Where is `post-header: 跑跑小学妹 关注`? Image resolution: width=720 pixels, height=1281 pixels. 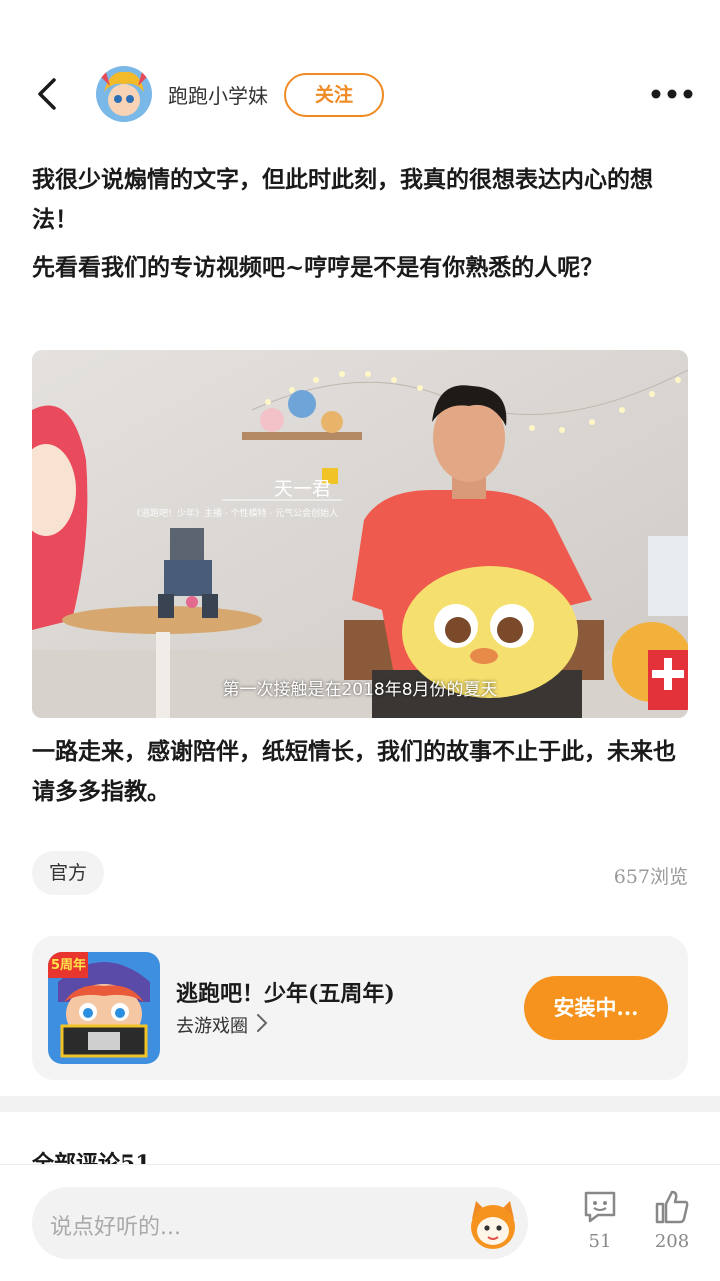
post-header: 跑跑小学妹 关注 is located at coordinates (360, 94).